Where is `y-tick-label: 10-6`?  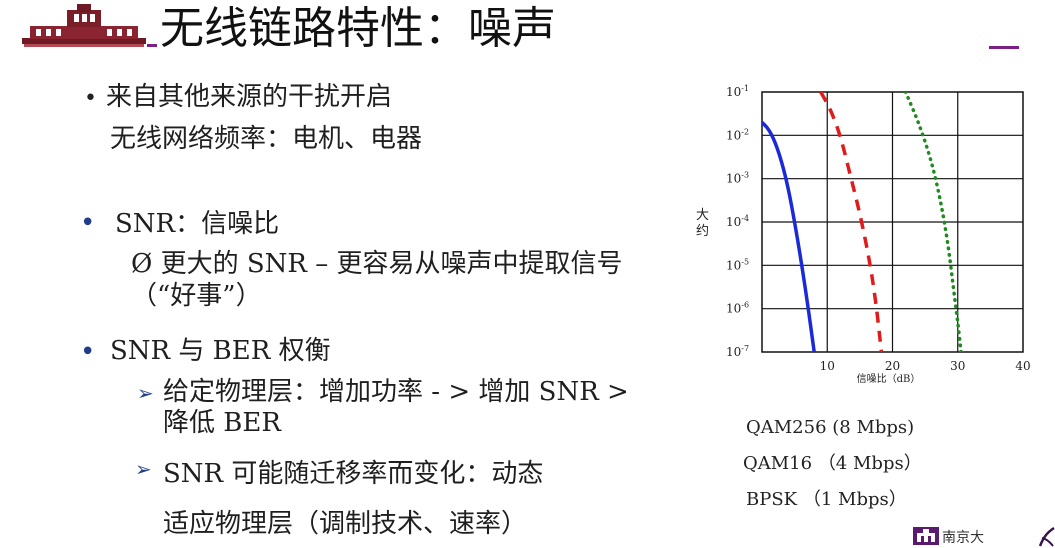 y-tick-label: 10-6 is located at coordinates (737, 308).